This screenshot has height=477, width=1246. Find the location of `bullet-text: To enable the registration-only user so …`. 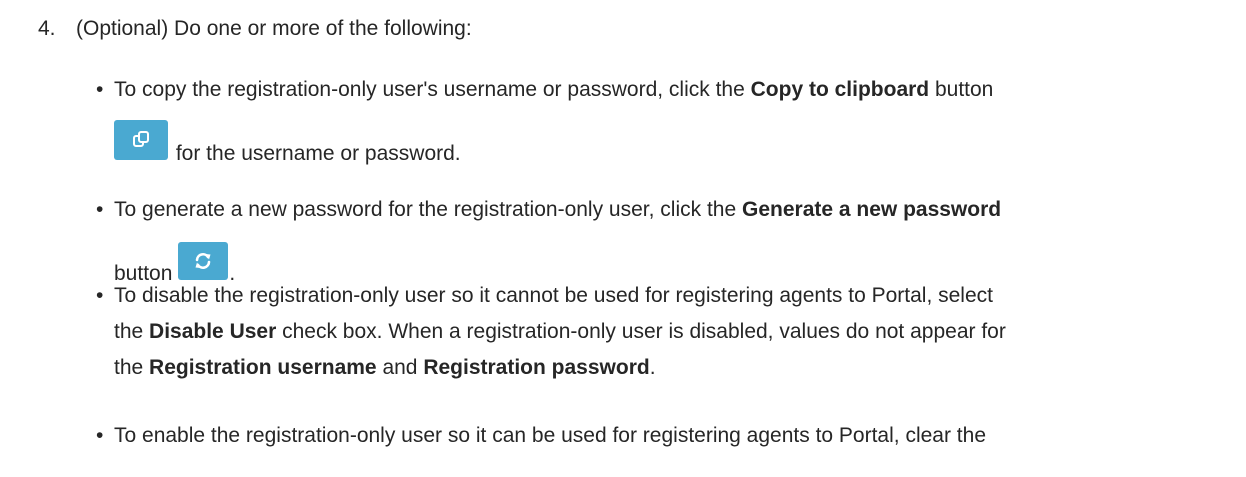

bullet-text: To enable the registration-only user so … is located at coordinates (550, 435).